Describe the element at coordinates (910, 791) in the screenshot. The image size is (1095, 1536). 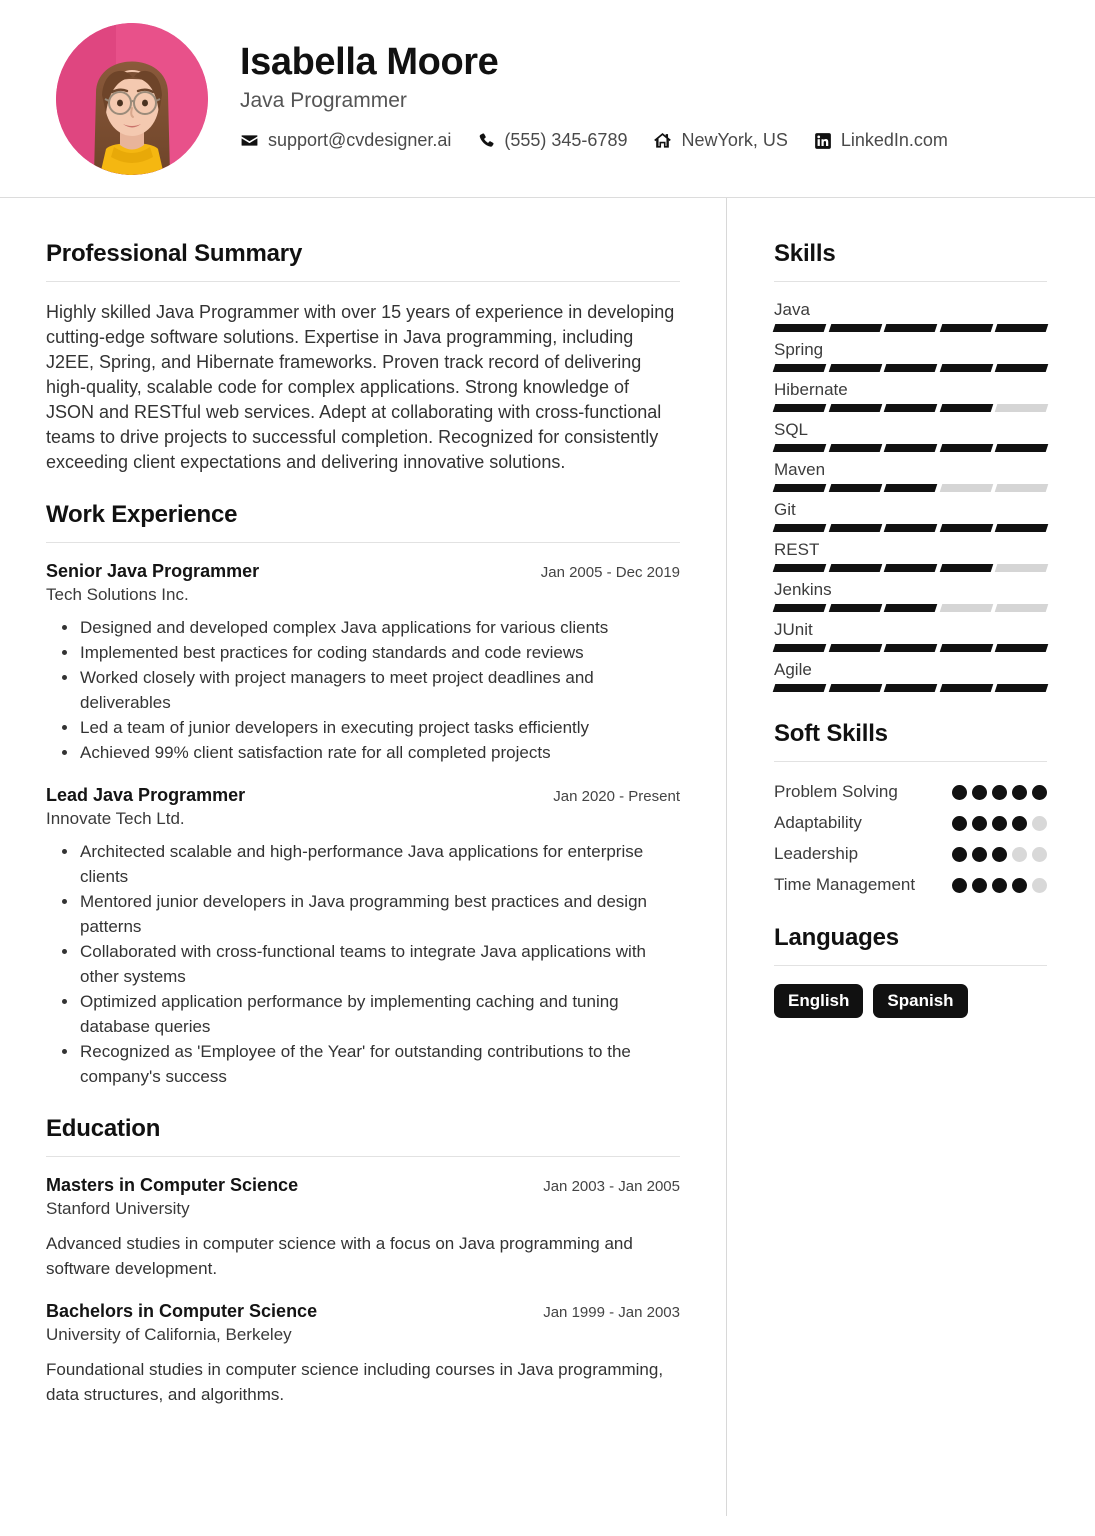
I see `soft-skill-row: Problem Solving` at that location.